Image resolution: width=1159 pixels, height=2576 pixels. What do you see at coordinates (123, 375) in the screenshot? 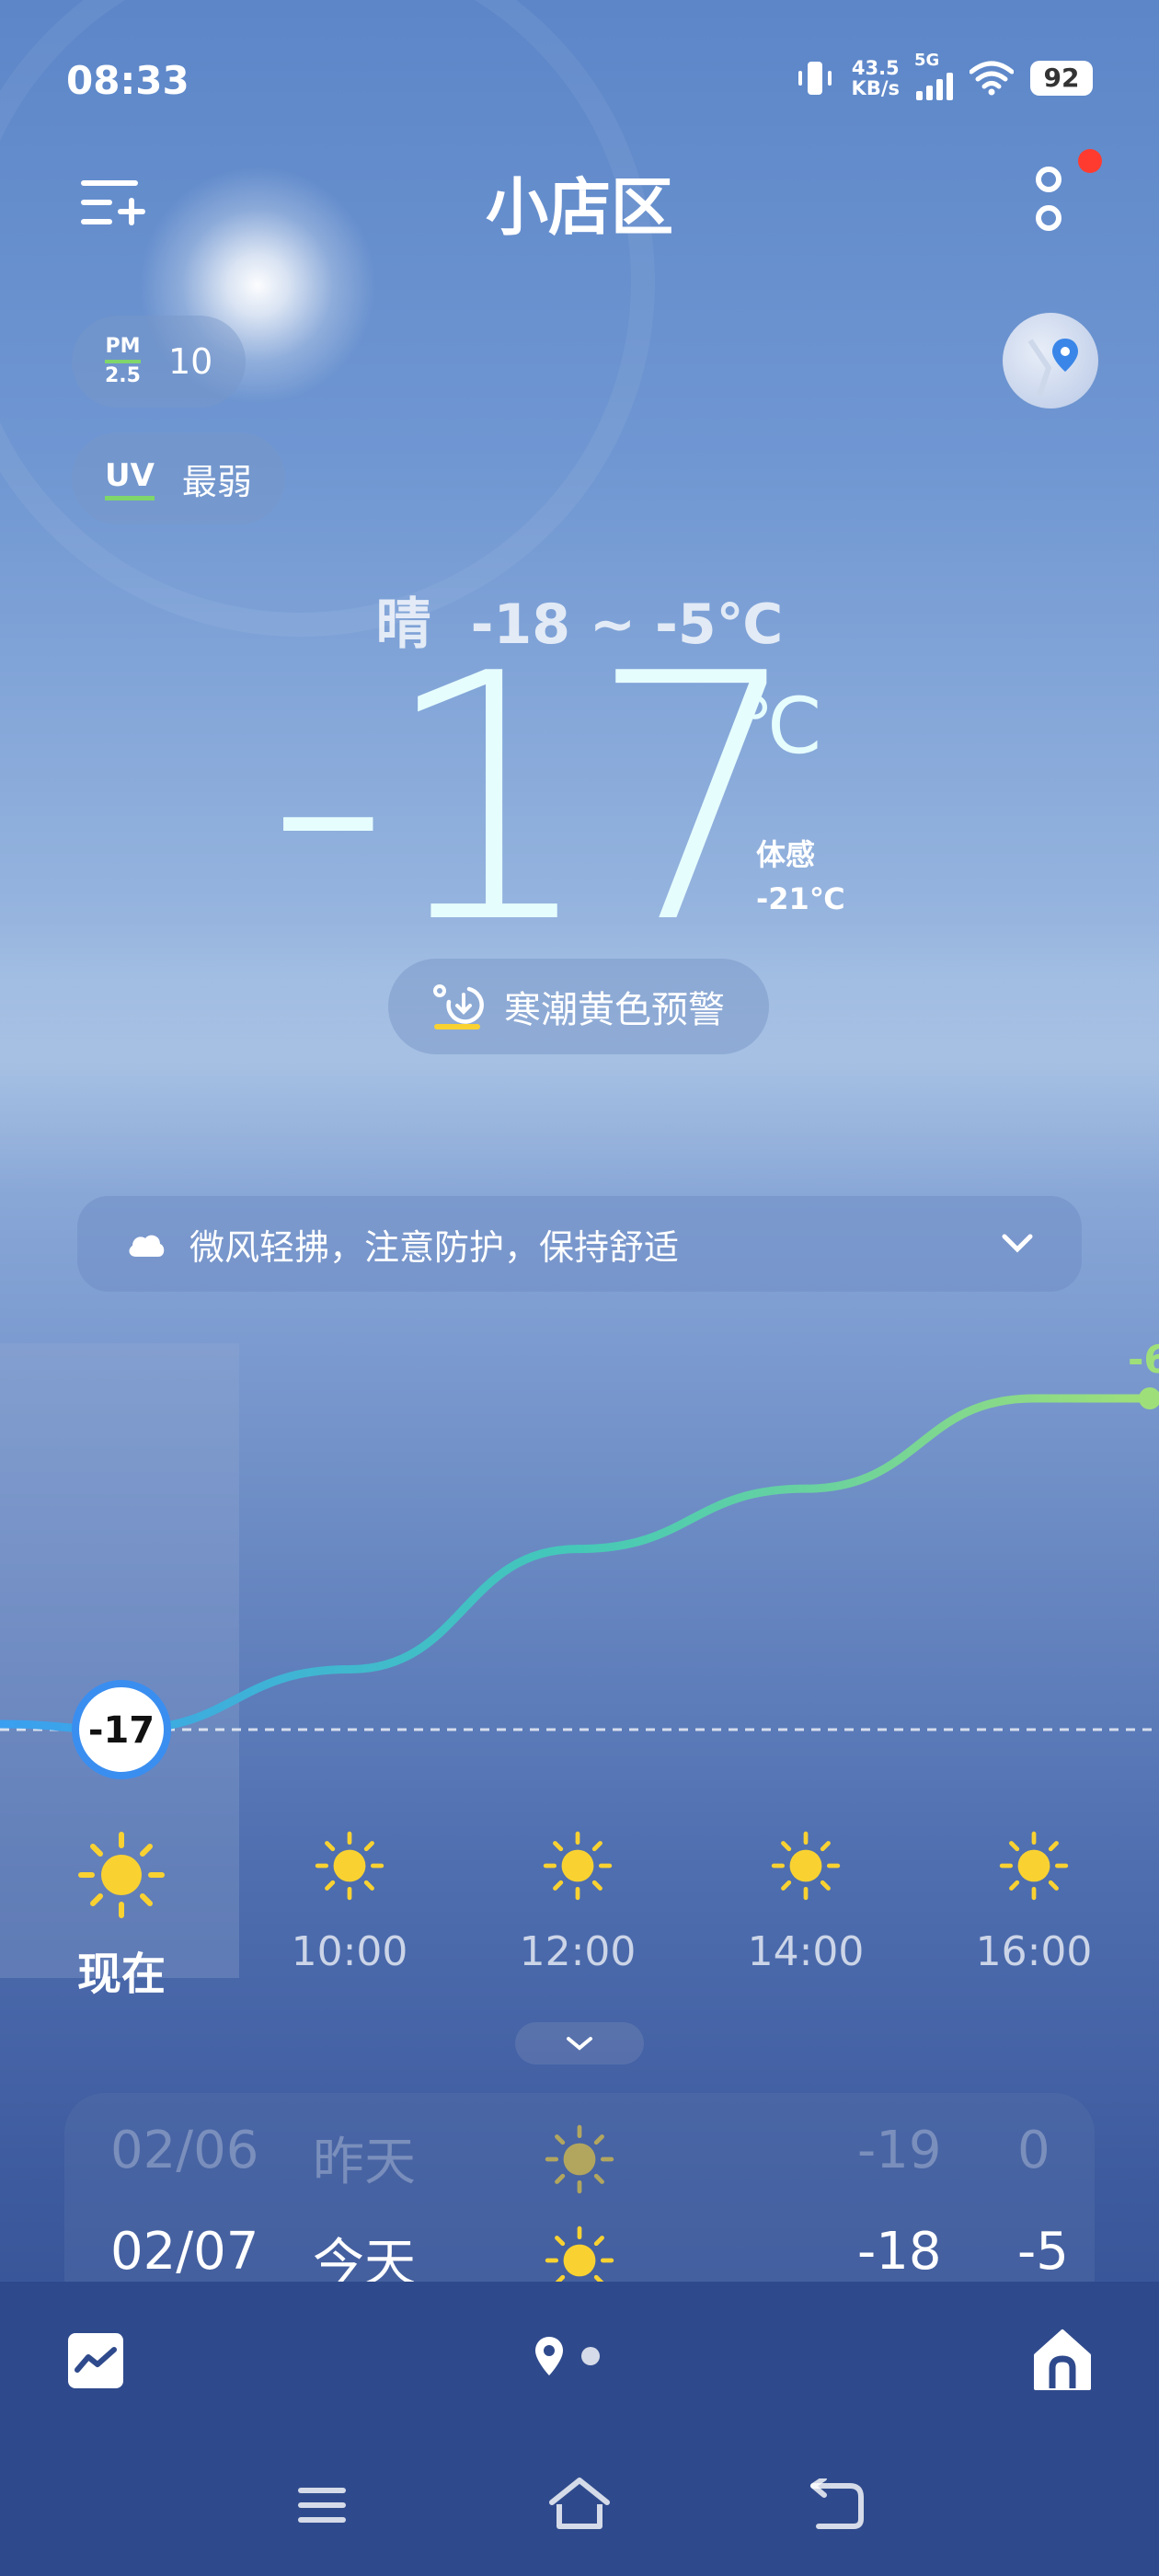
I see `pm25-label-bottom: 2.5` at bounding box center [123, 375].